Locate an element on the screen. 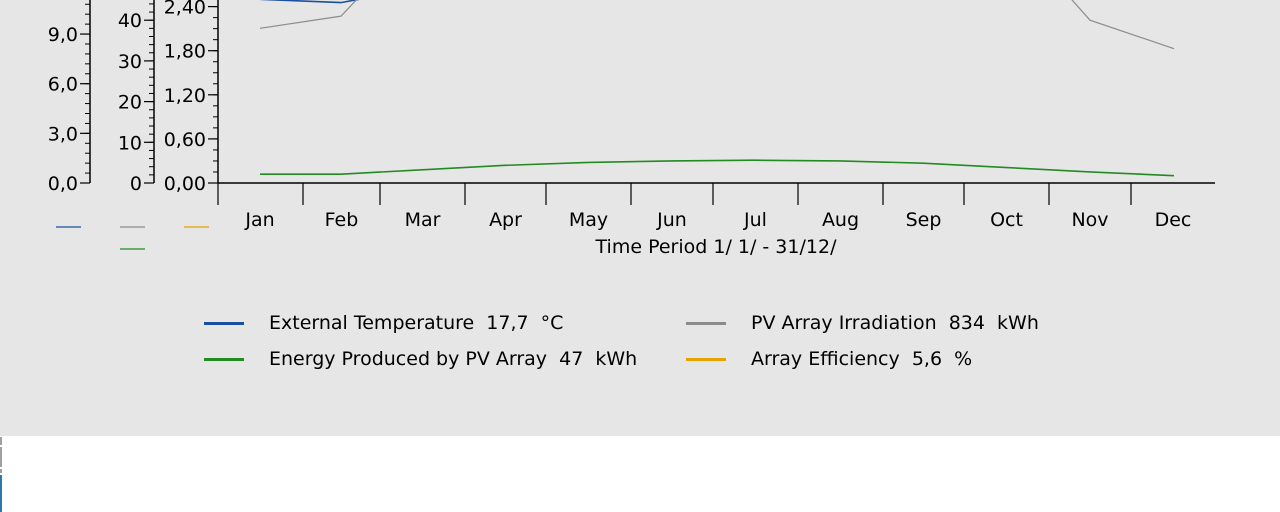 This screenshot has width=1280, height=512. series-line-external-temperature is located at coordinates (309, 2).